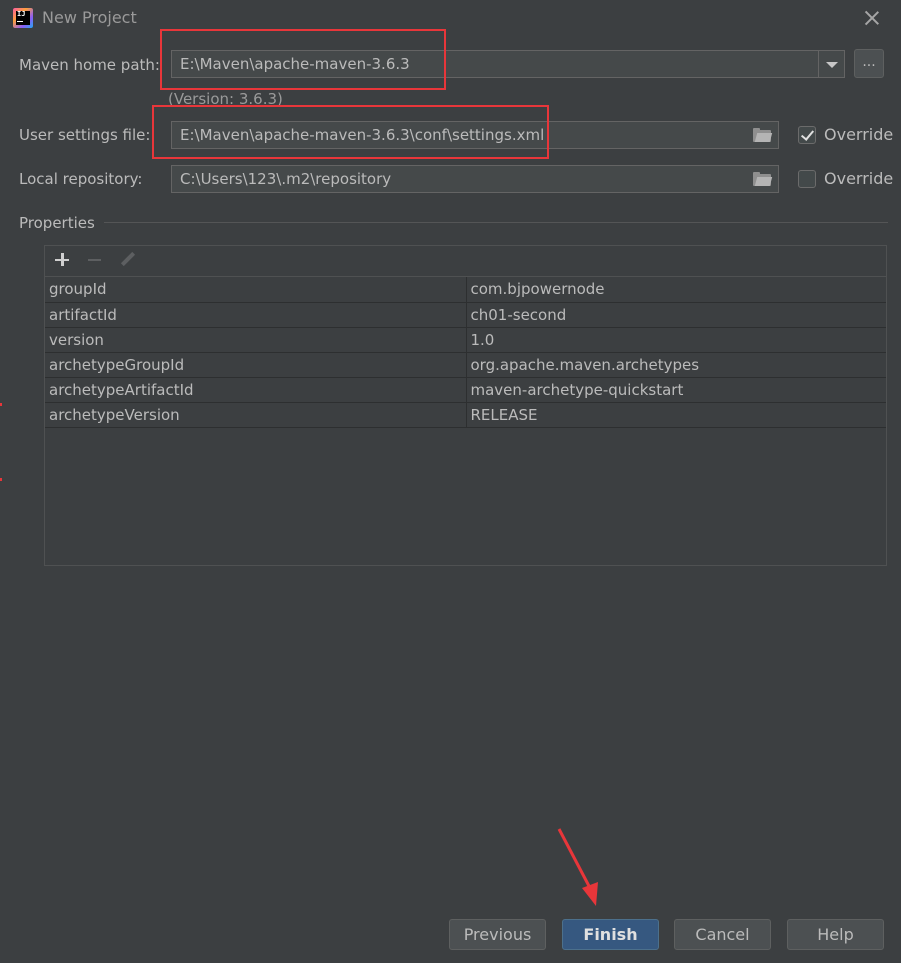 The width and height of the screenshot is (901, 963). I want to click on properties-heading: Properties, so click(57, 223).